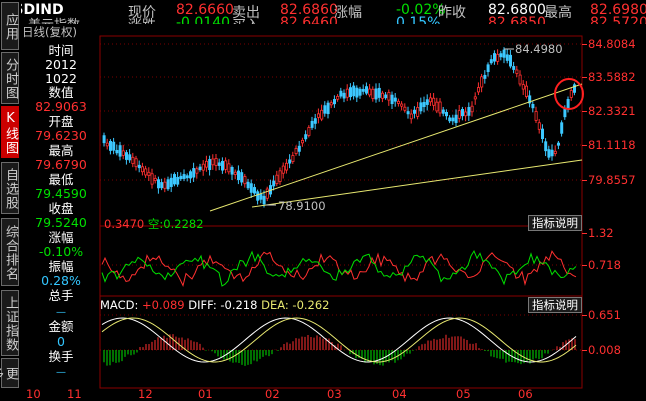 The image size is (646, 401). What do you see at coordinates (311, 305) in the screenshot?
I see `dea-value: -0.262` at bounding box center [311, 305].